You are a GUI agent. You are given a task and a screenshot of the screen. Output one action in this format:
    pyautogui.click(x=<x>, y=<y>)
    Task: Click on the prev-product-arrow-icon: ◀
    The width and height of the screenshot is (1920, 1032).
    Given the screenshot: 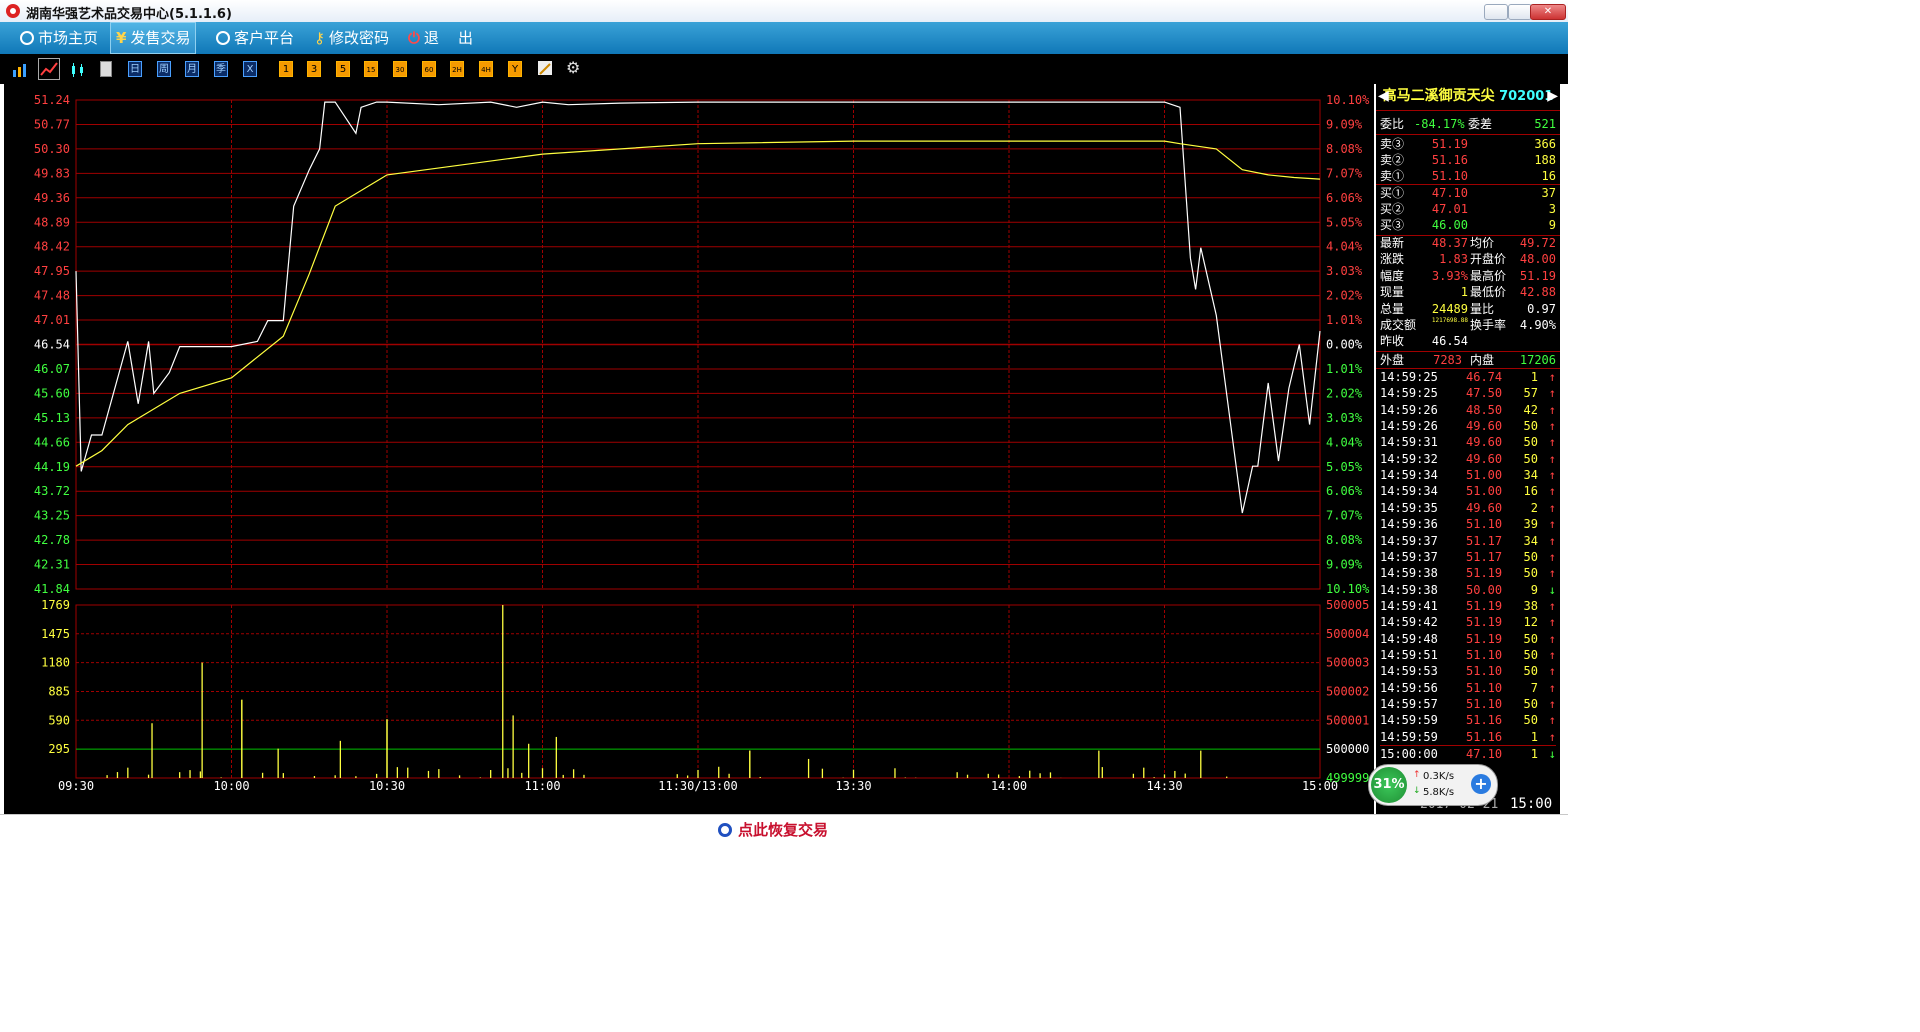 What is the action you would take?
    pyautogui.click(x=1383, y=96)
    